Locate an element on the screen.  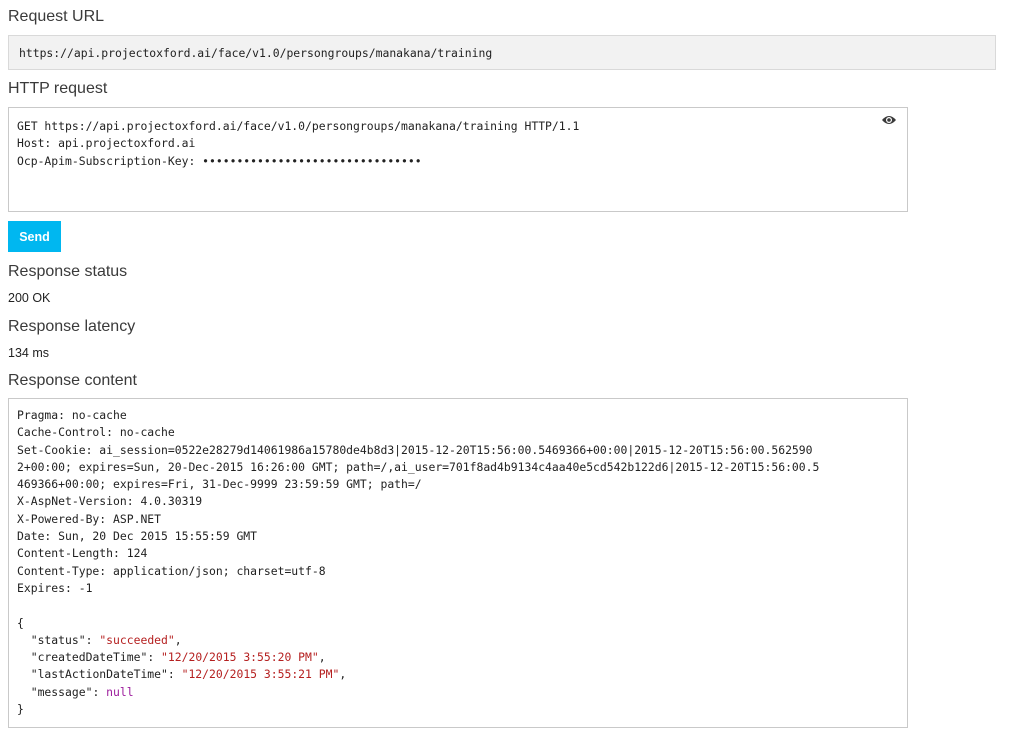
response-header-line: Expires: -1 is located at coordinates (55, 587).